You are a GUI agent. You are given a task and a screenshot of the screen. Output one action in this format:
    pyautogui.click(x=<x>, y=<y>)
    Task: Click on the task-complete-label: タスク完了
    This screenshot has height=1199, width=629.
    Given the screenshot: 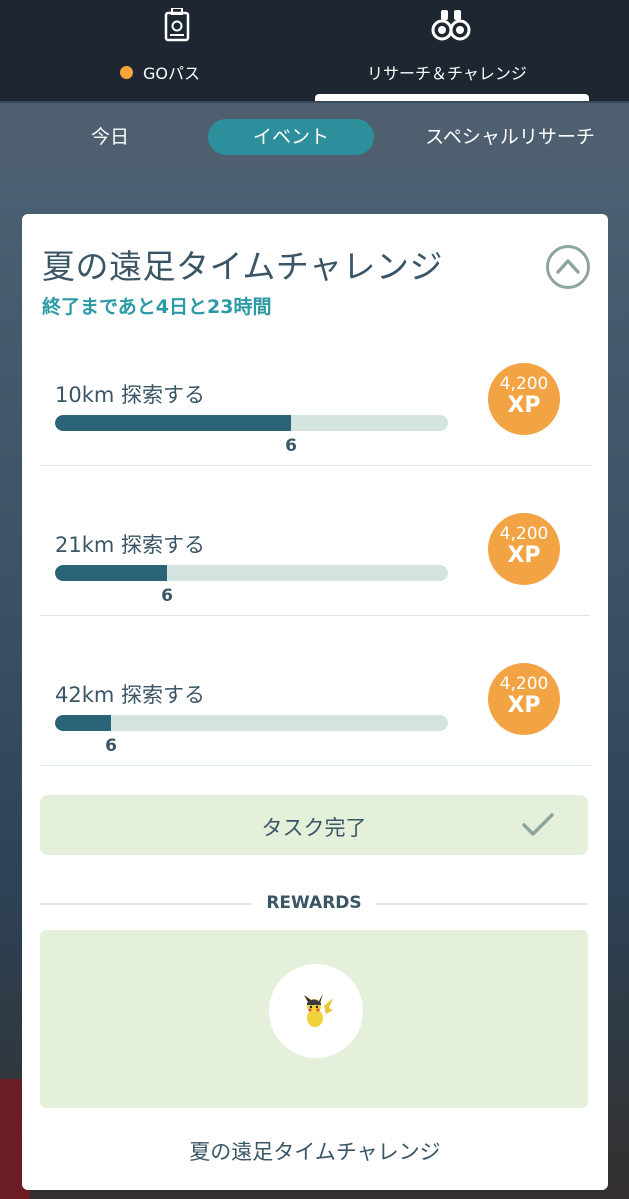 What is the action you would take?
    pyautogui.click(x=314, y=828)
    